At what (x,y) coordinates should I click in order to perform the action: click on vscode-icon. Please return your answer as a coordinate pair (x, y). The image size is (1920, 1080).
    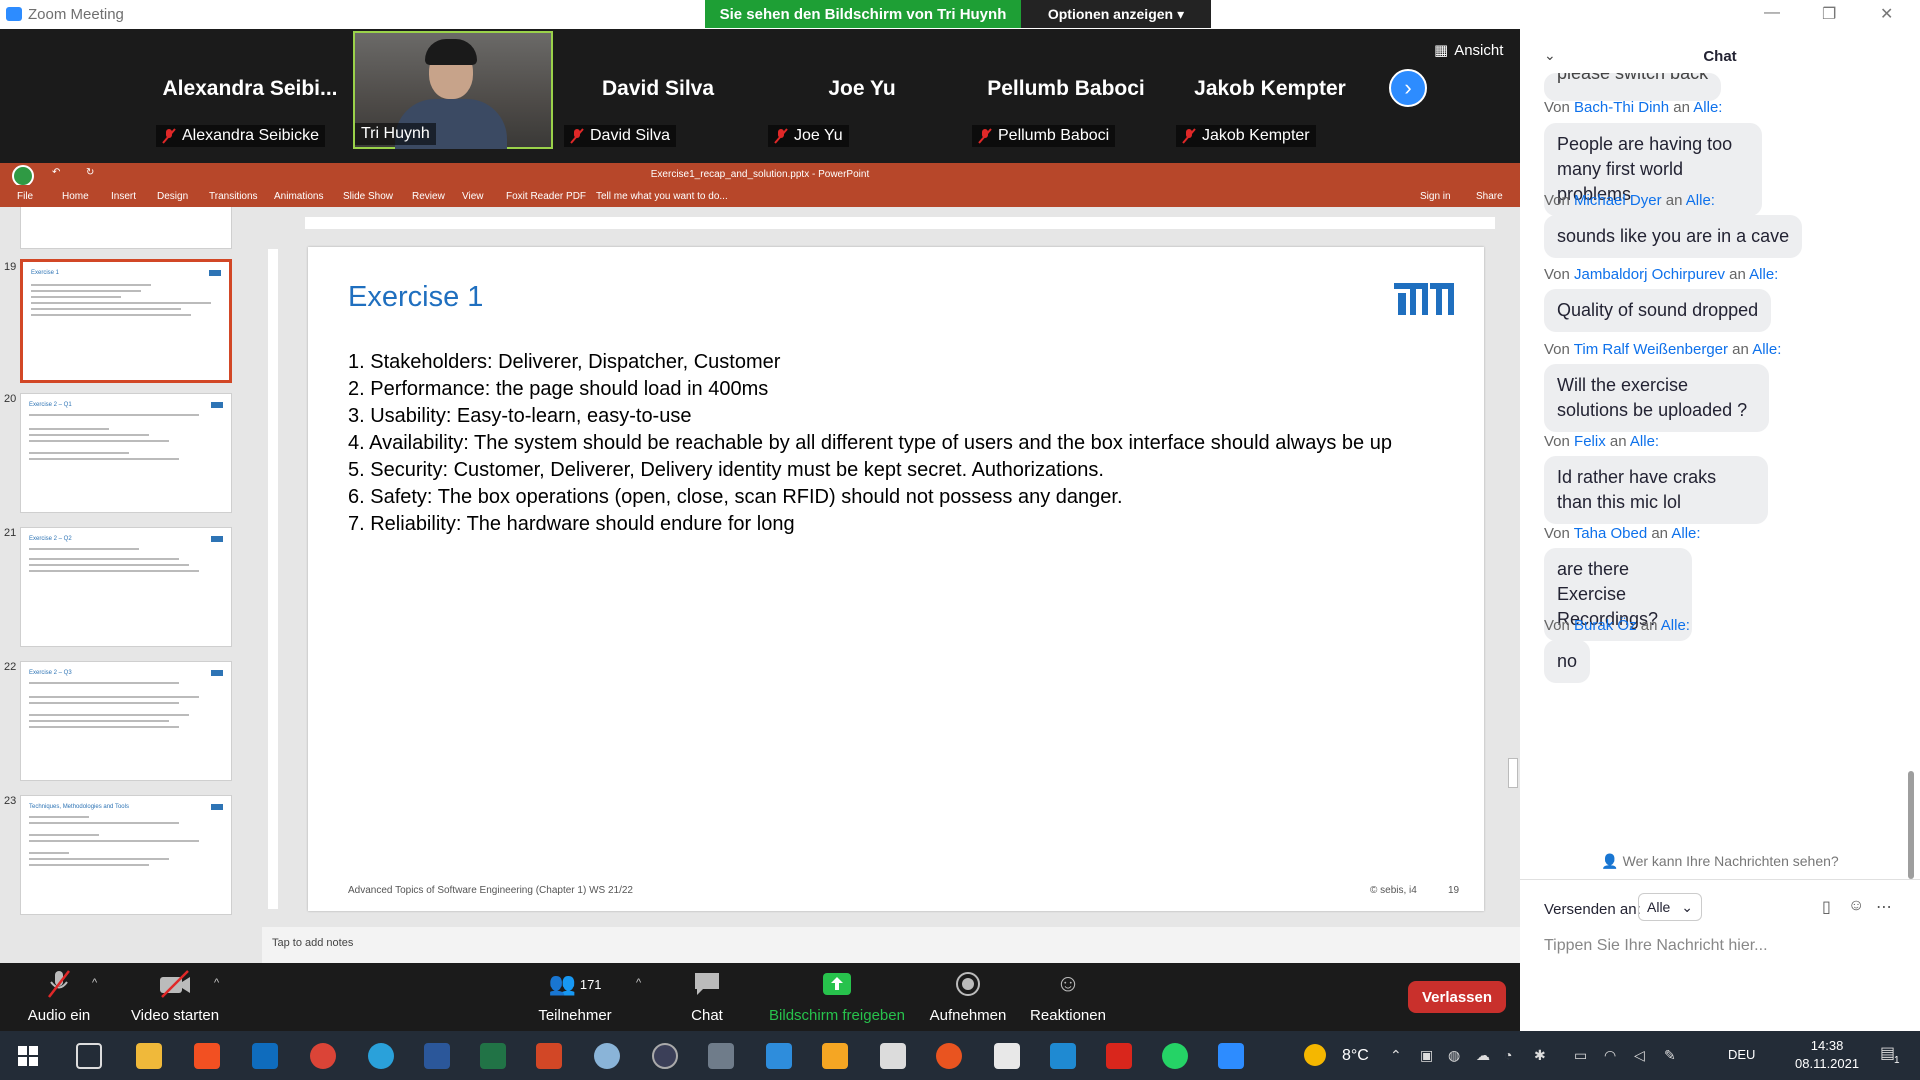
    Looking at the image, I should click on (1063, 1056).